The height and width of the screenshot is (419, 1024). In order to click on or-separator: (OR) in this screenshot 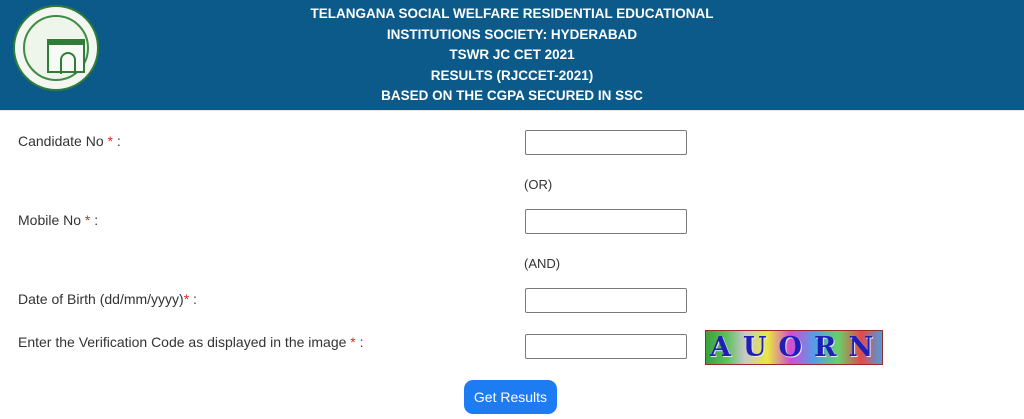, I will do `click(538, 184)`.